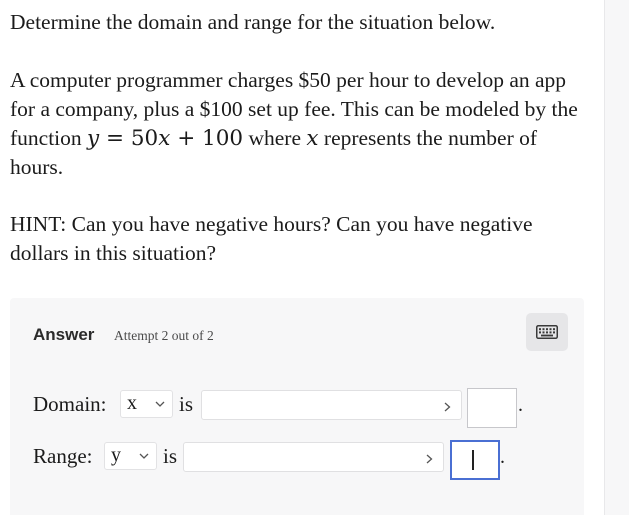 This screenshot has height=515, width=629. Describe the element at coordinates (207, 138) in the screenshot. I see `function-constant: + 100` at that location.